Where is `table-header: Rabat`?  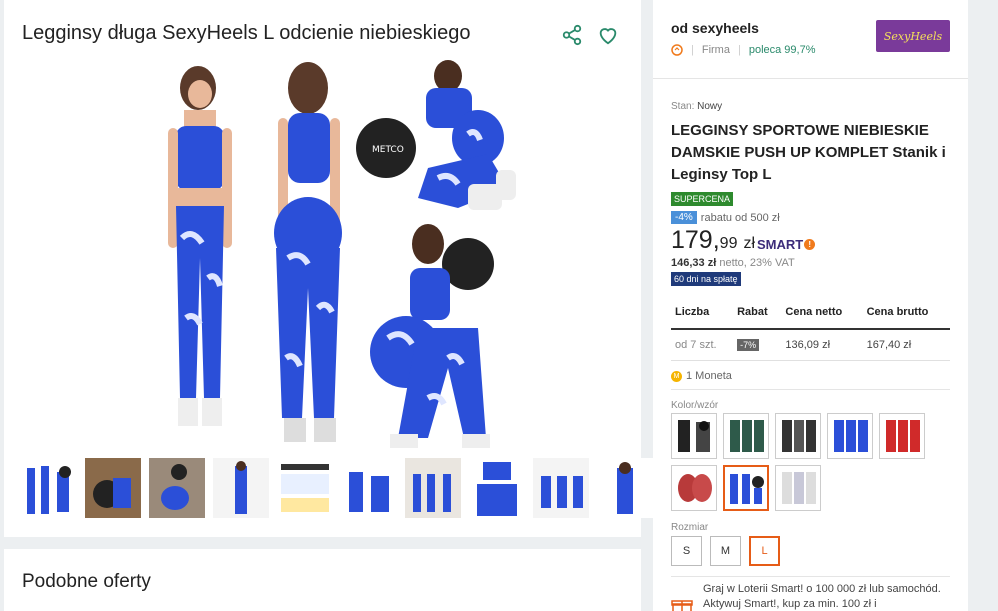 table-header: Rabat is located at coordinates (757, 315).